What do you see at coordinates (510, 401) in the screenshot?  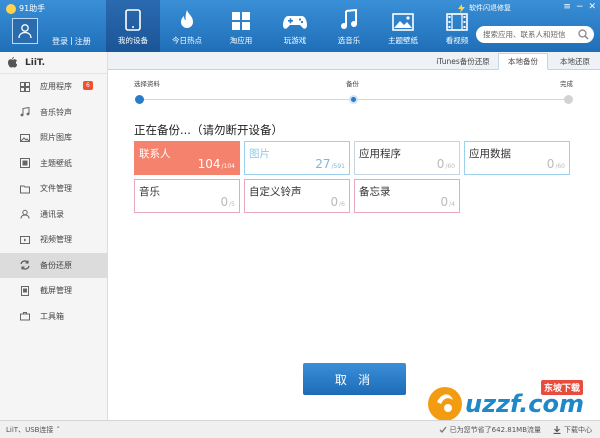 I see `watermark: uzzf.com 东坡下载` at bounding box center [510, 401].